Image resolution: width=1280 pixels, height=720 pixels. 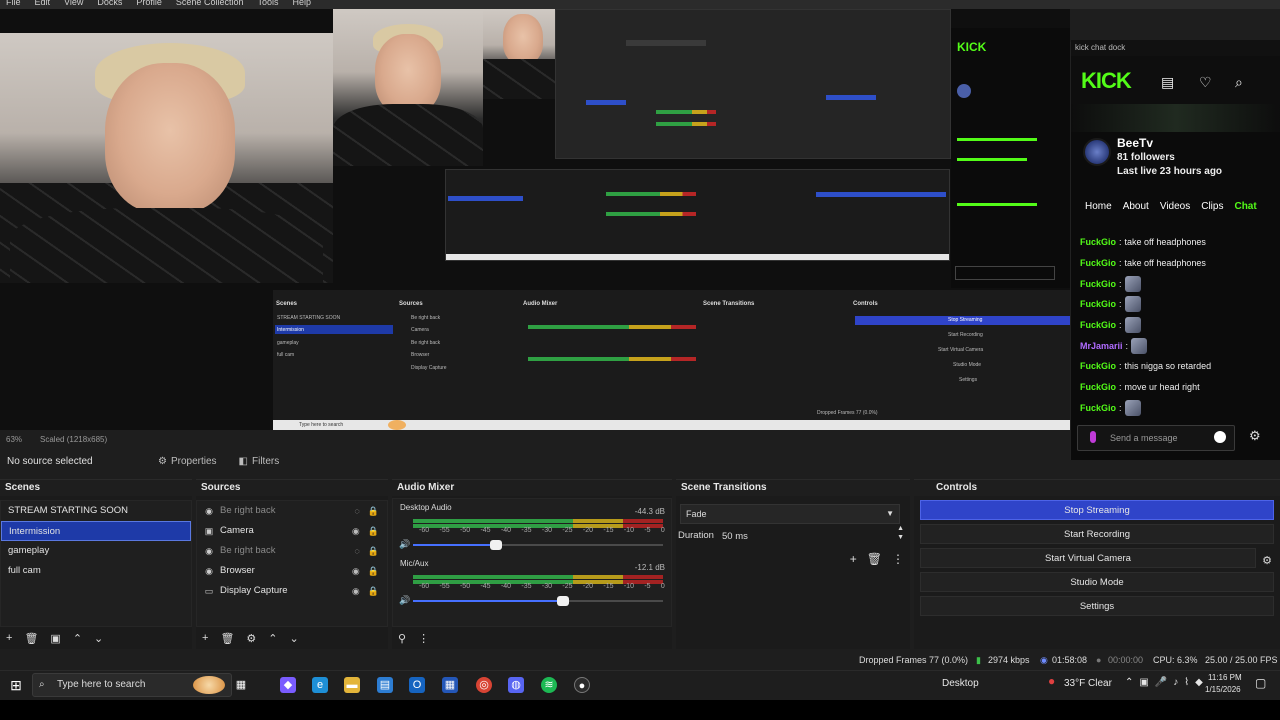 What do you see at coordinates (1106, 81) in the screenshot?
I see `kick-logo: KICK` at bounding box center [1106, 81].